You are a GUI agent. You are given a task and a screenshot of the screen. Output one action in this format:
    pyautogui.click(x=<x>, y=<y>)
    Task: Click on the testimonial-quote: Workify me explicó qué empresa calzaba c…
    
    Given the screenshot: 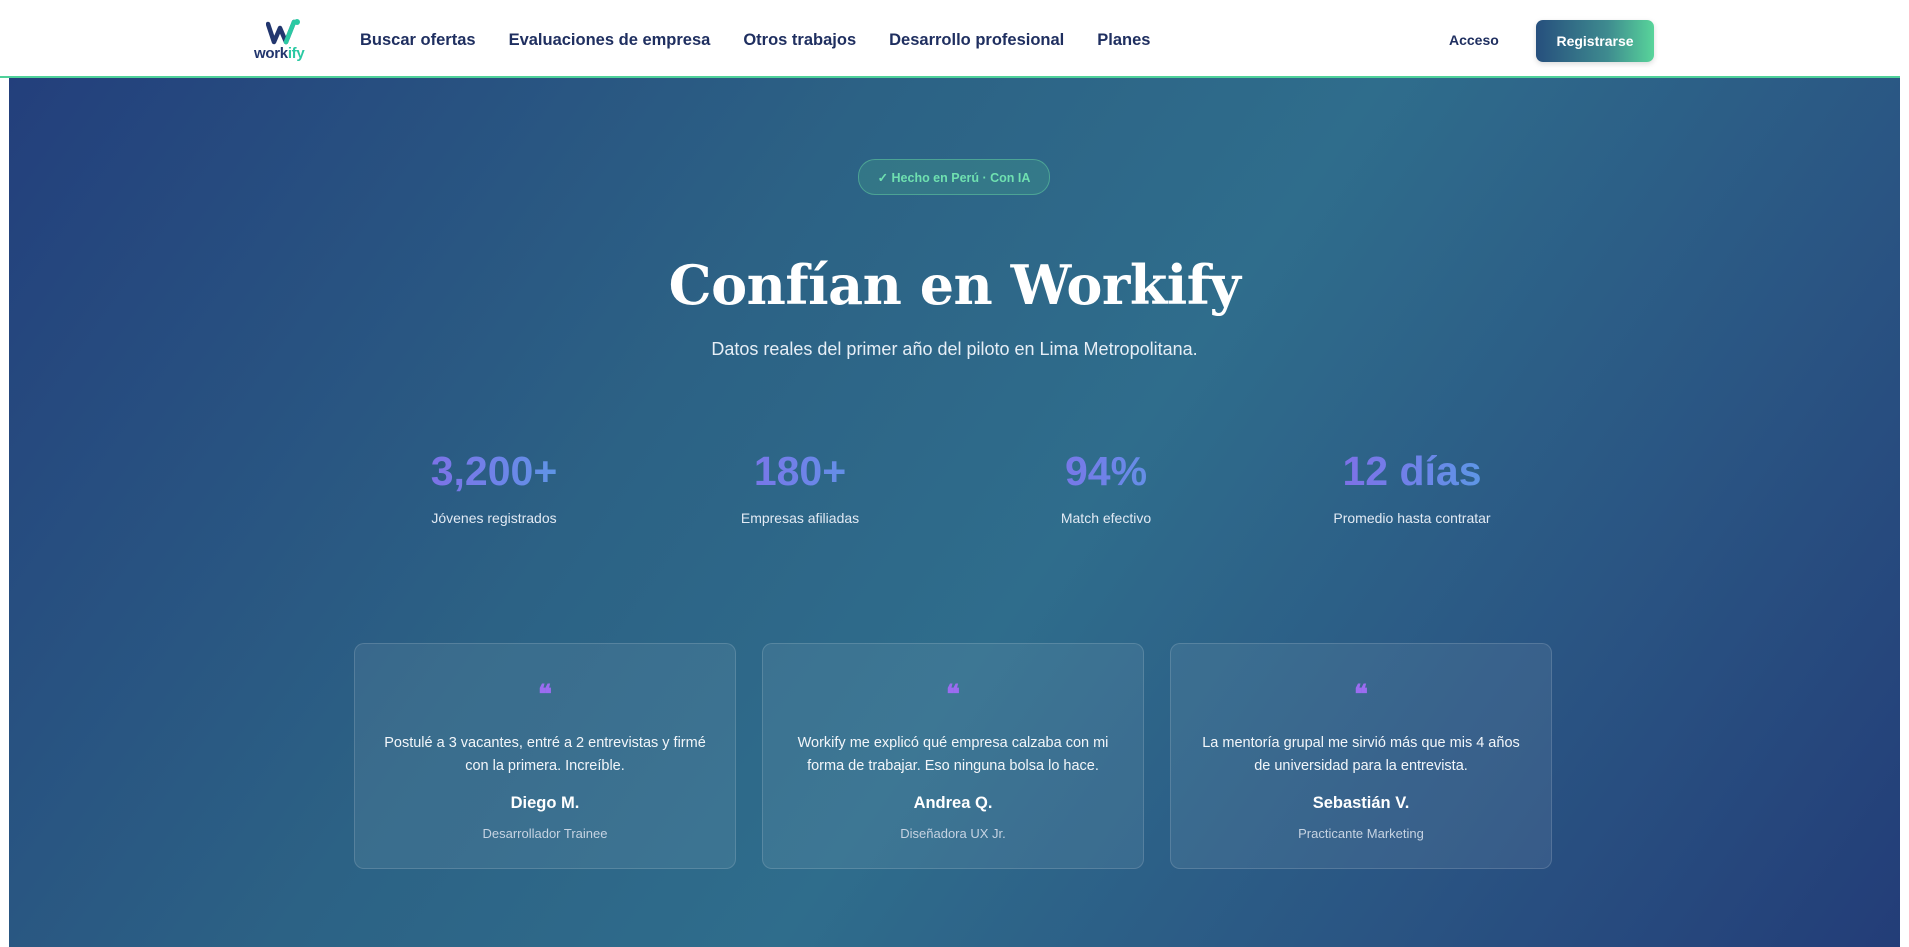 What is the action you would take?
    pyautogui.click(x=953, y=754)
    